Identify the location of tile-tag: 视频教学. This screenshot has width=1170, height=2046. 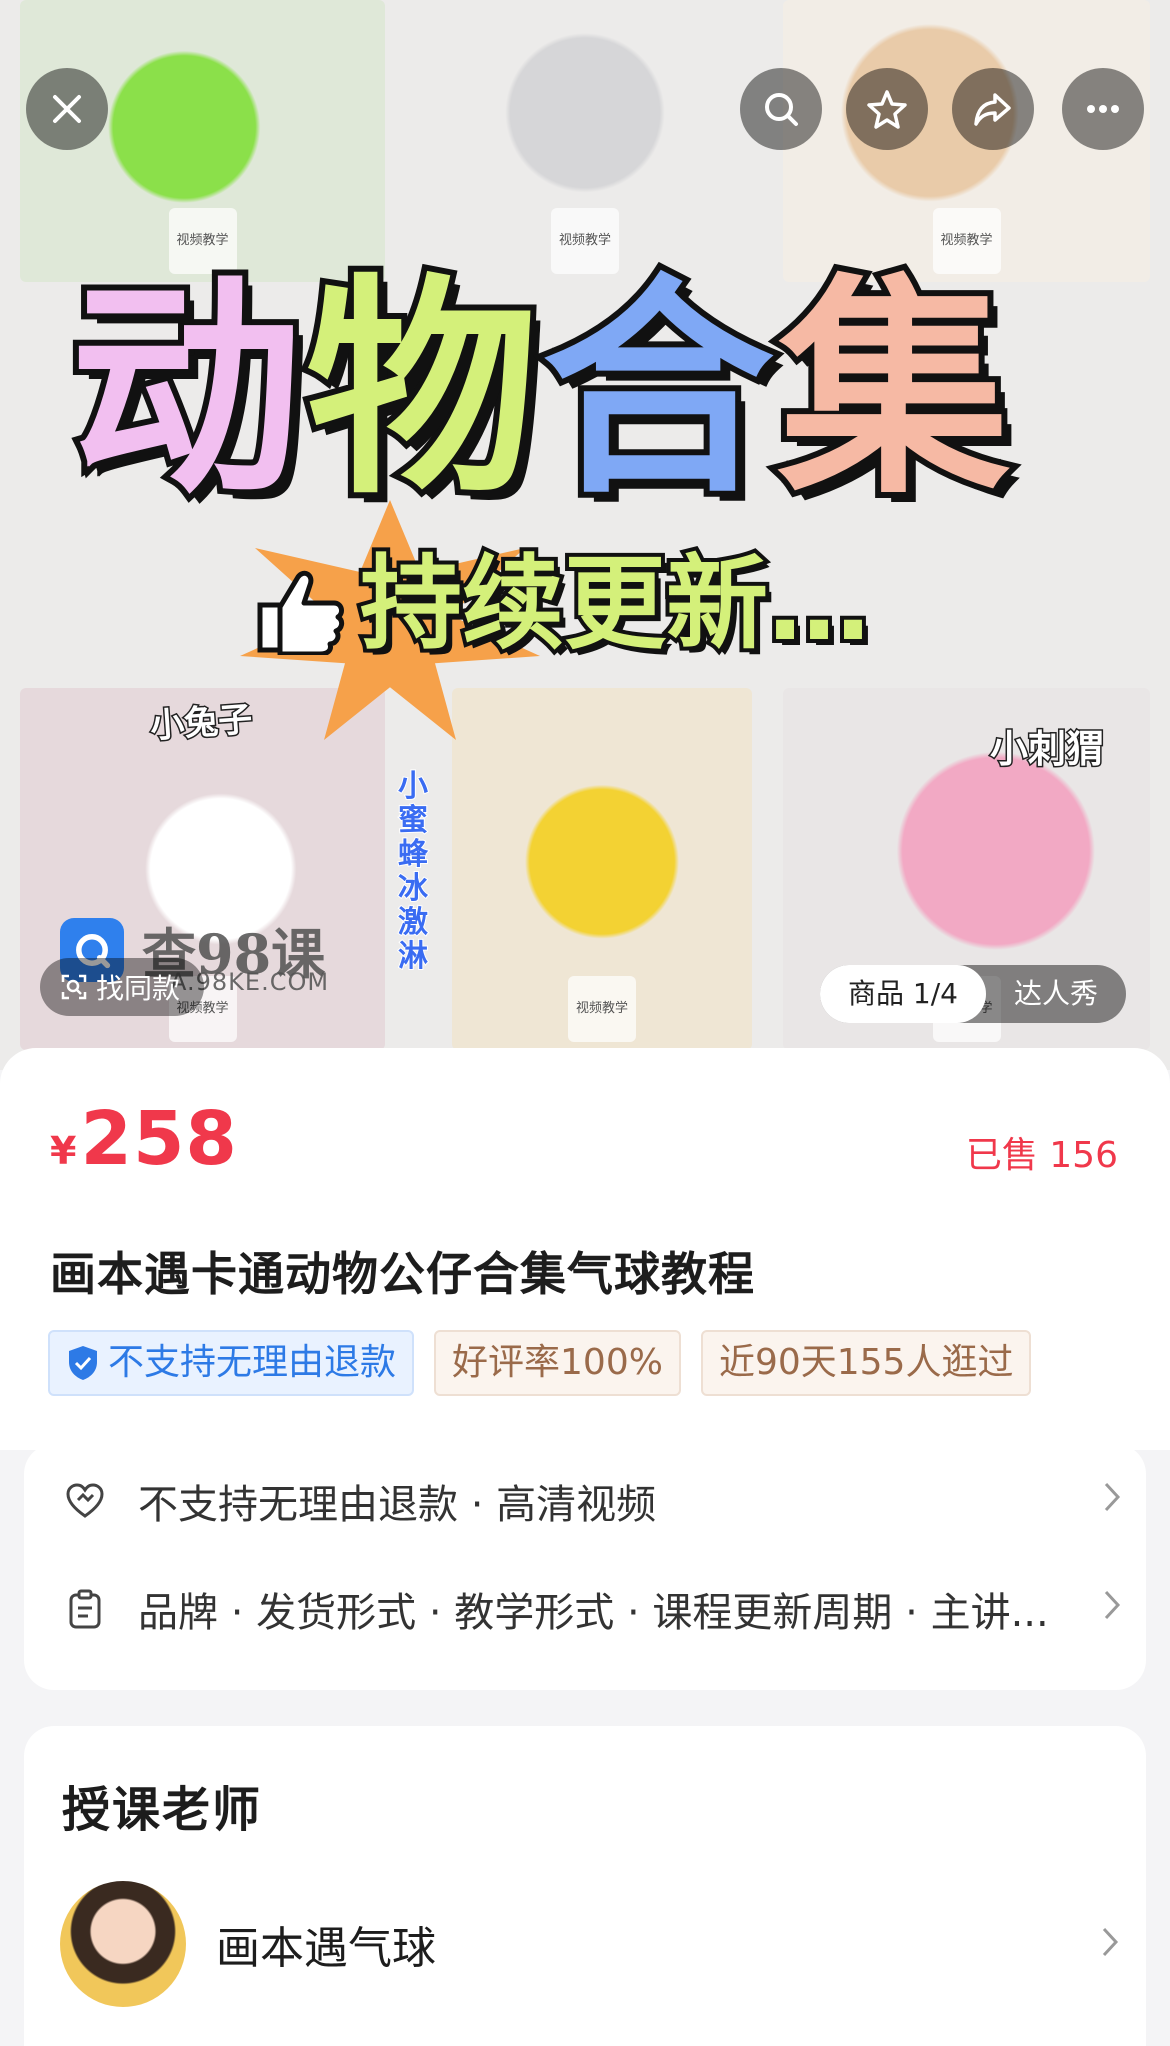
(602, 1009).